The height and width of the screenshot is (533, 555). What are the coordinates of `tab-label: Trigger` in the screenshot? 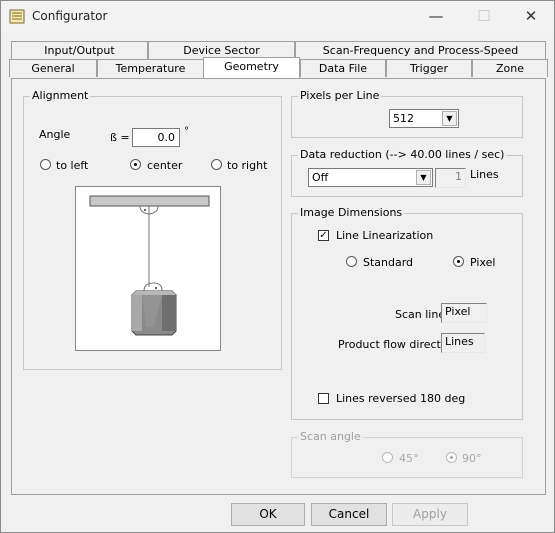 It's located at (429, 68).